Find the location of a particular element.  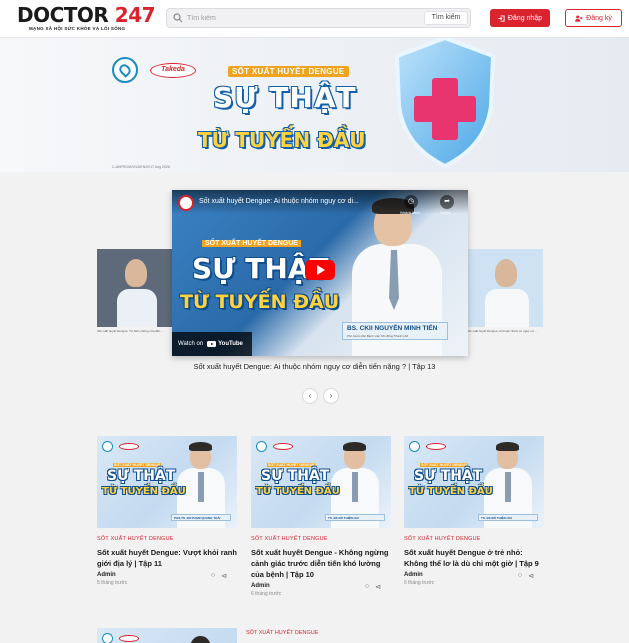

signup-label: Đăng ký is located at coordinates (599, 18).